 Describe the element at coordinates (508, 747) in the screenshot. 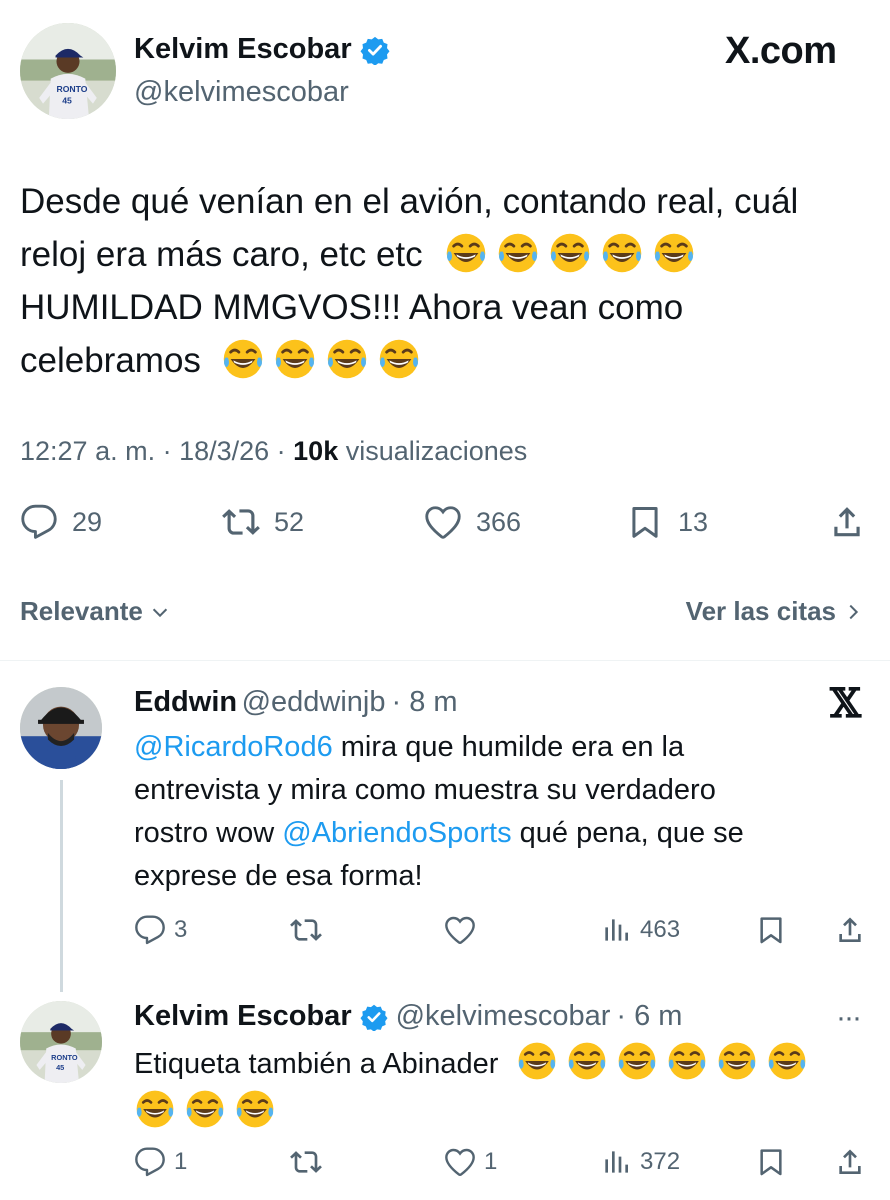

I see `reply-text-fragment: mira que humilde era en la` at that location.